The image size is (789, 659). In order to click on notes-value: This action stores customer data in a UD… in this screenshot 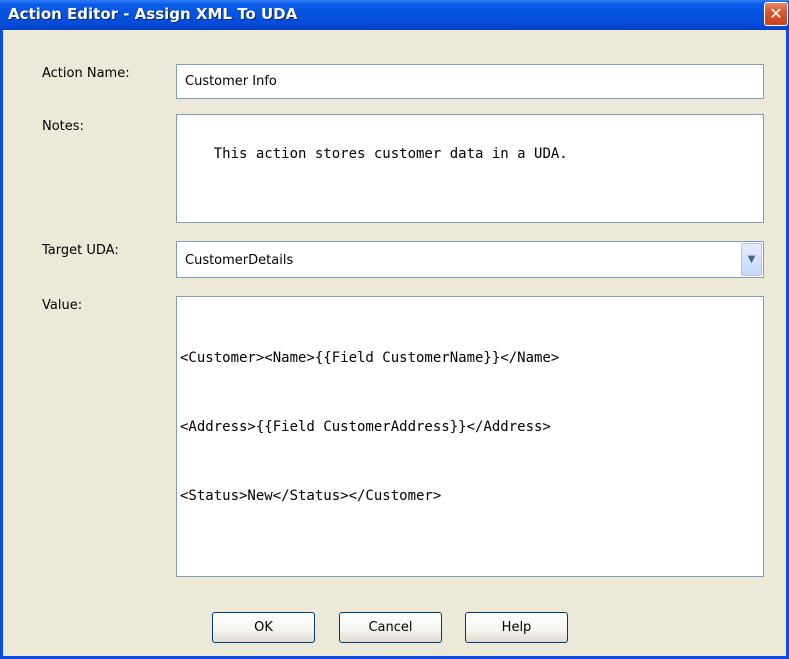, I will do `click(390, 154)`.